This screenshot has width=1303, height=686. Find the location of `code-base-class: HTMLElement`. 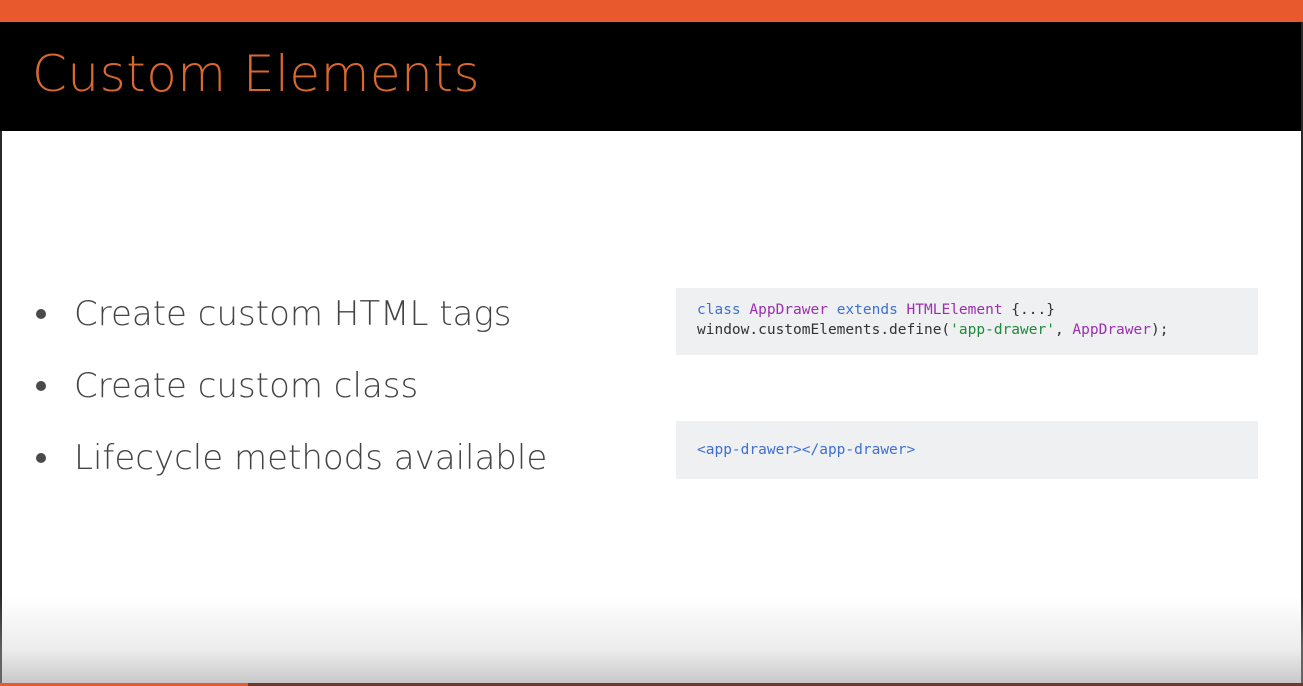

code-base-class: HTMLElement is located at coordinates (954, 310).